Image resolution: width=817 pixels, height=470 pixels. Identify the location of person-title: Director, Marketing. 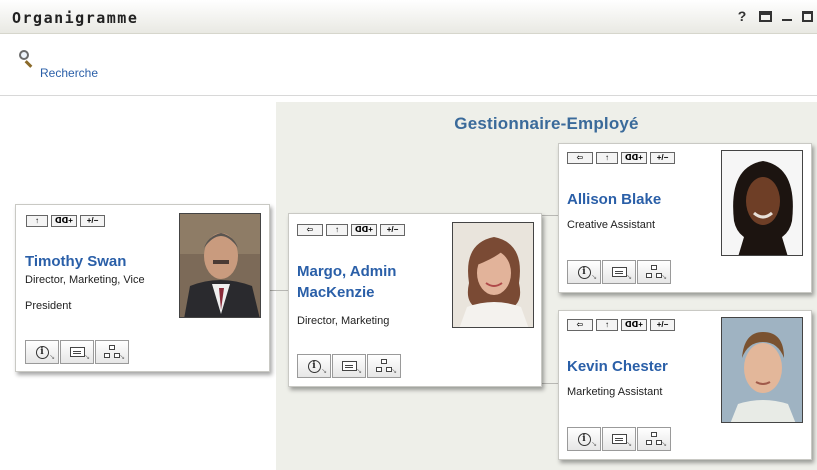
(343, 321).